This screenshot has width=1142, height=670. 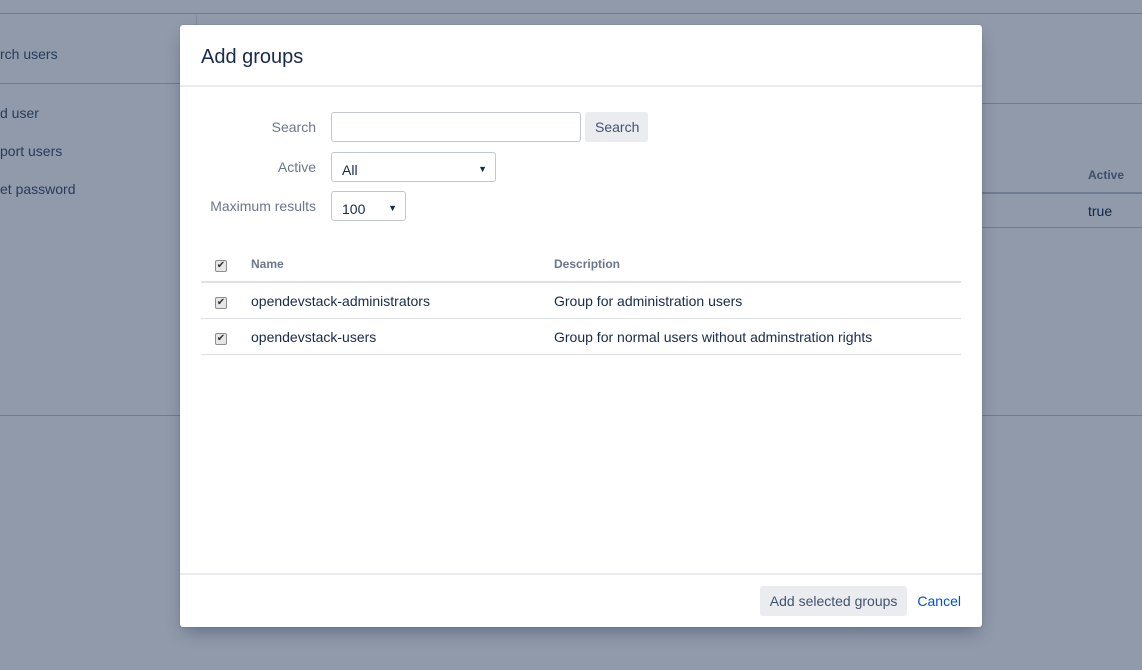 I want to click on search-button: Search, so click(x=616, y=127).